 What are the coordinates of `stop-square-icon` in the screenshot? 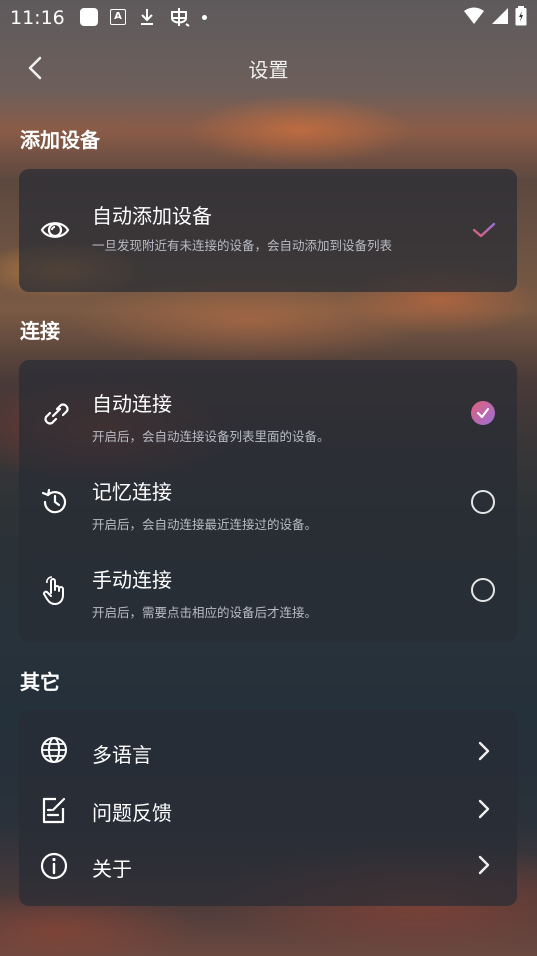 It's located at (89, 17).